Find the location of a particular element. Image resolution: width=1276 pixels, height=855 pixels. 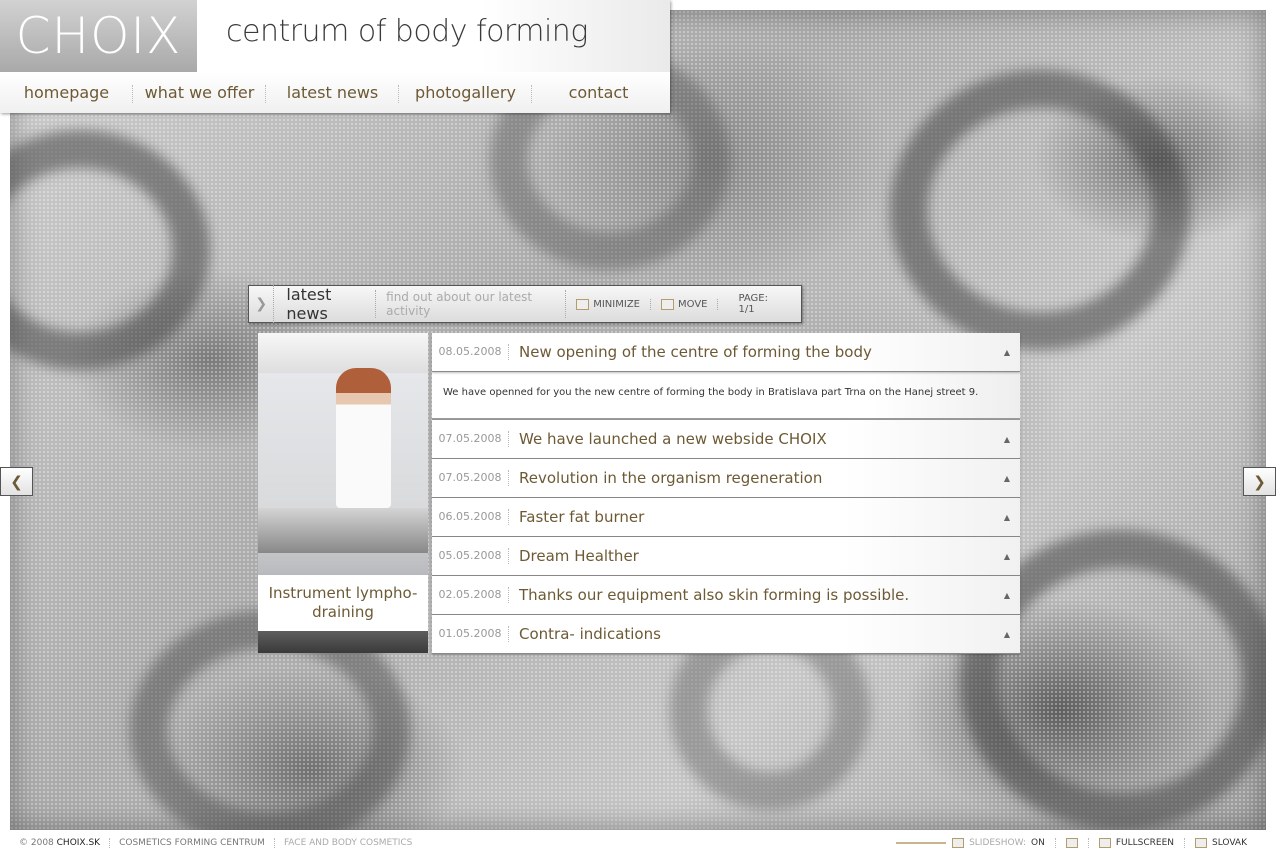

slideshow-slider is located at coordinates (921, 842).